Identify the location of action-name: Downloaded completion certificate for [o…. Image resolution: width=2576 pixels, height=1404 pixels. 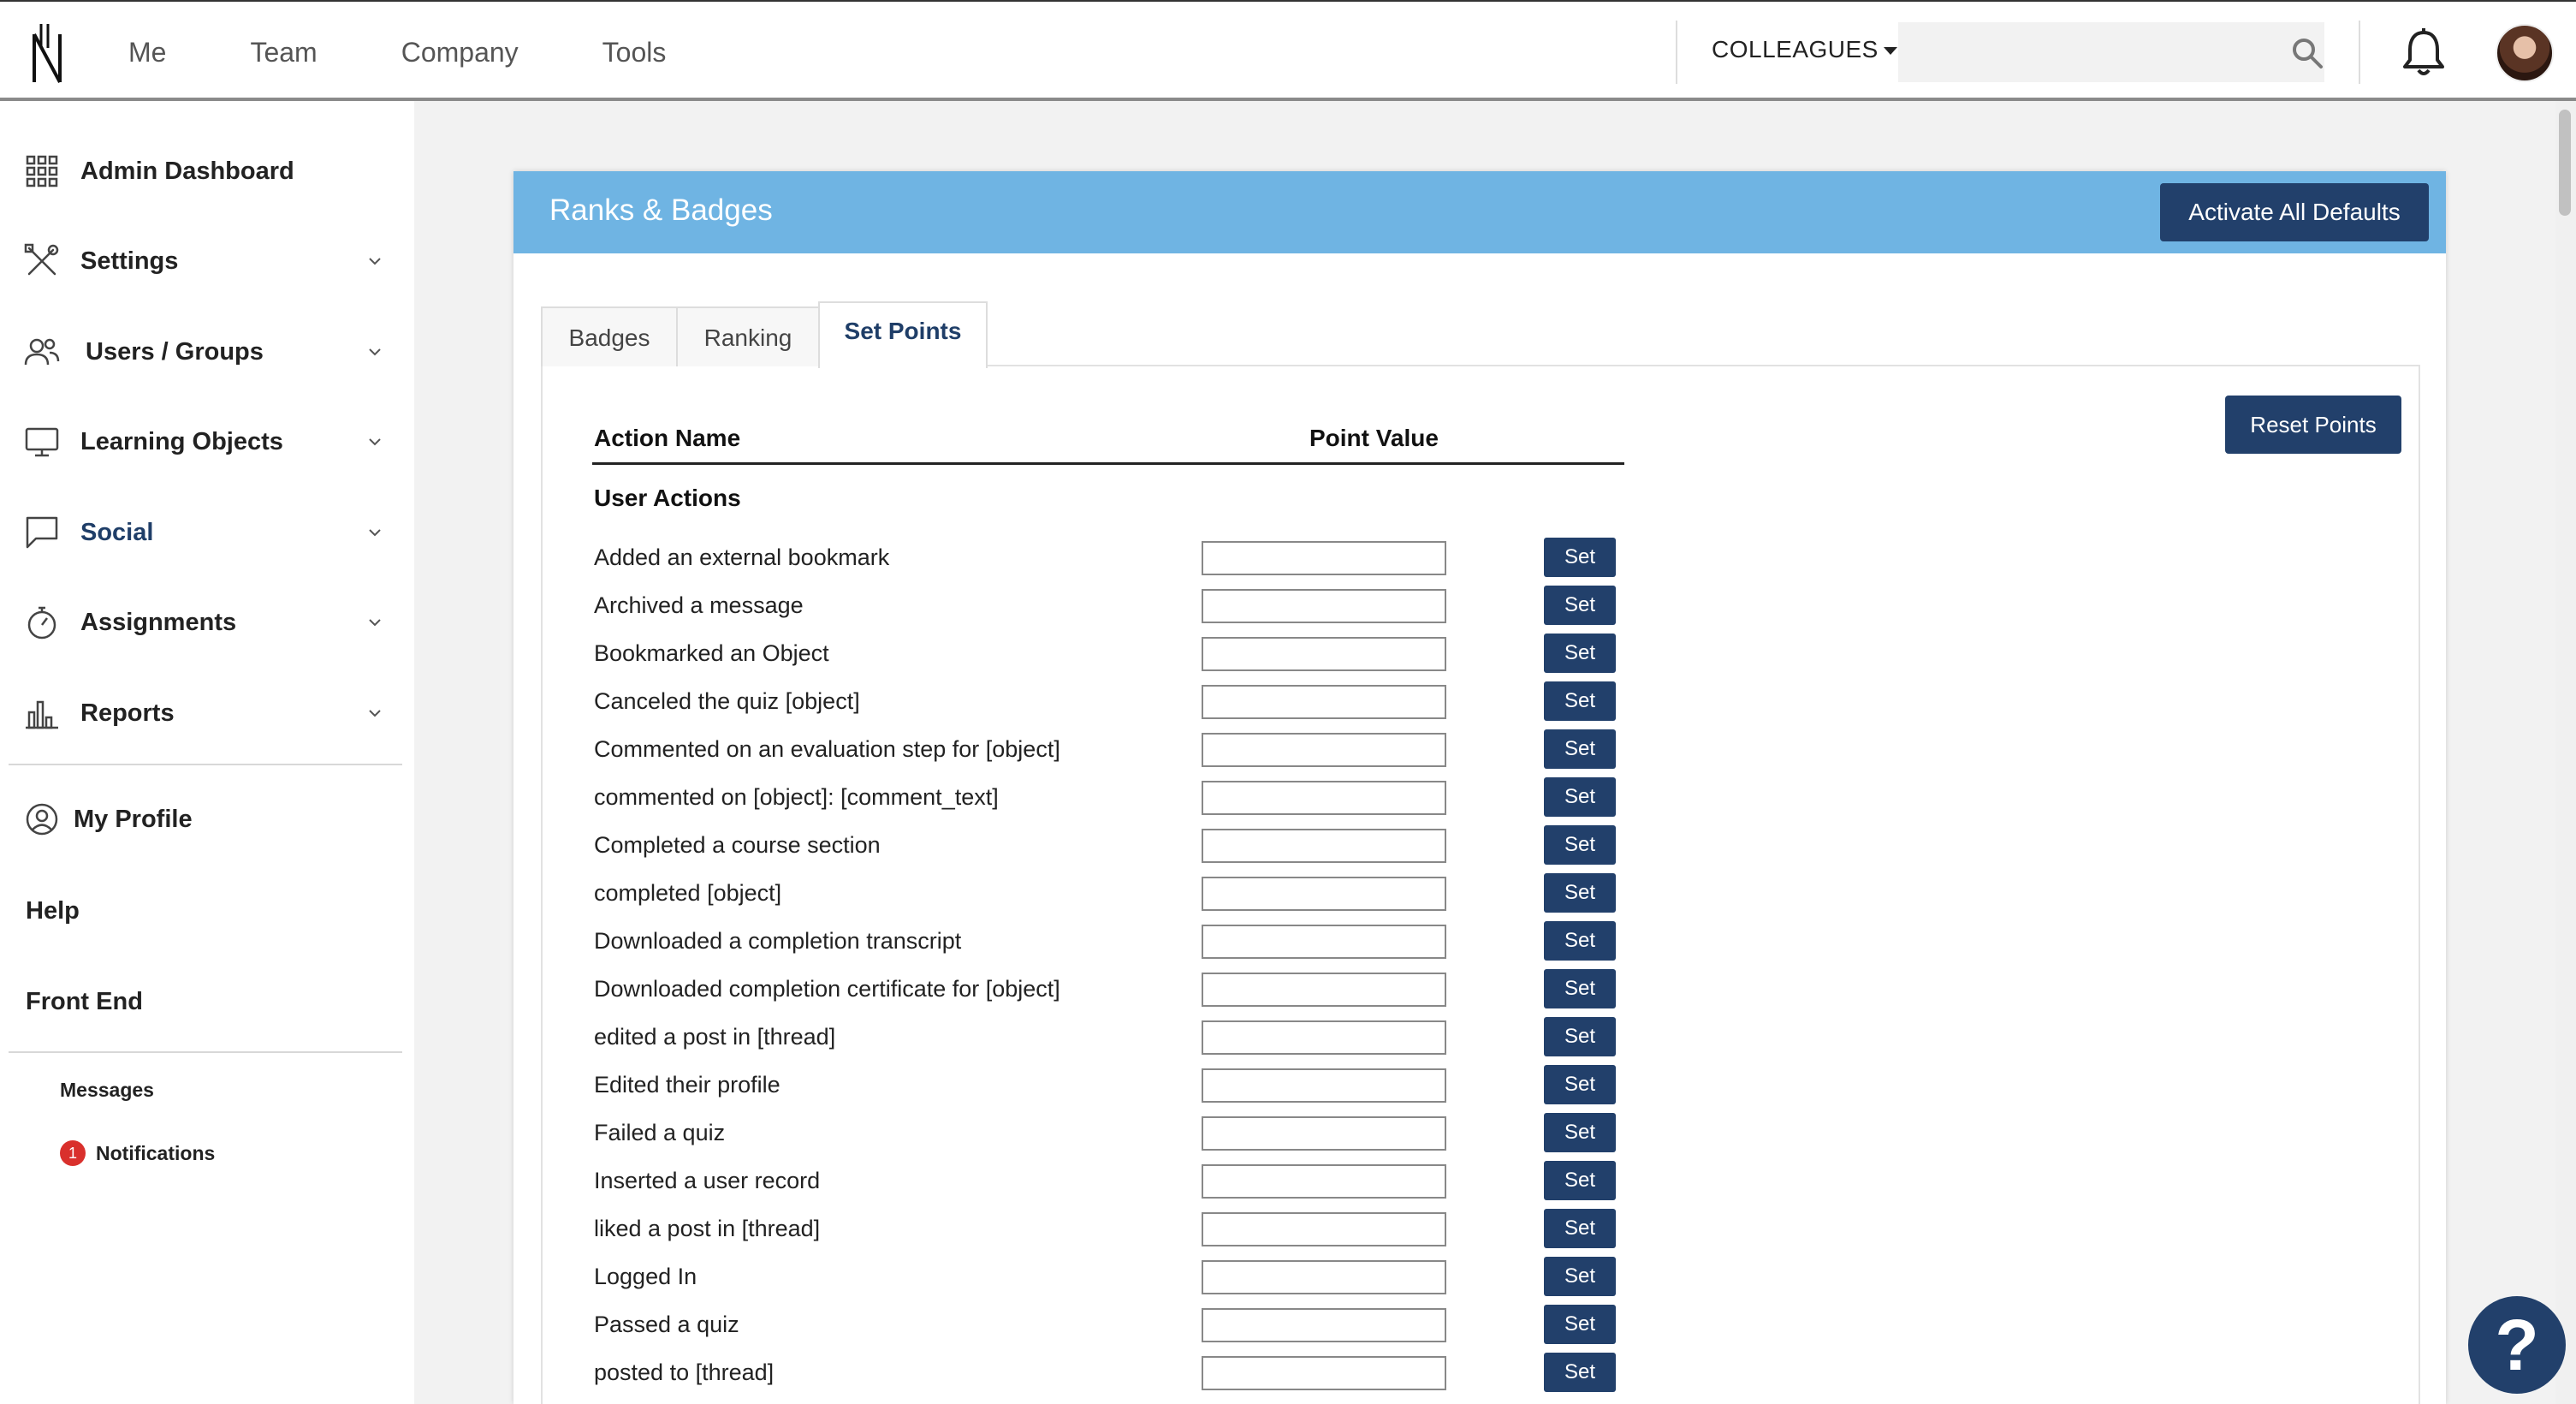
(827, 989).